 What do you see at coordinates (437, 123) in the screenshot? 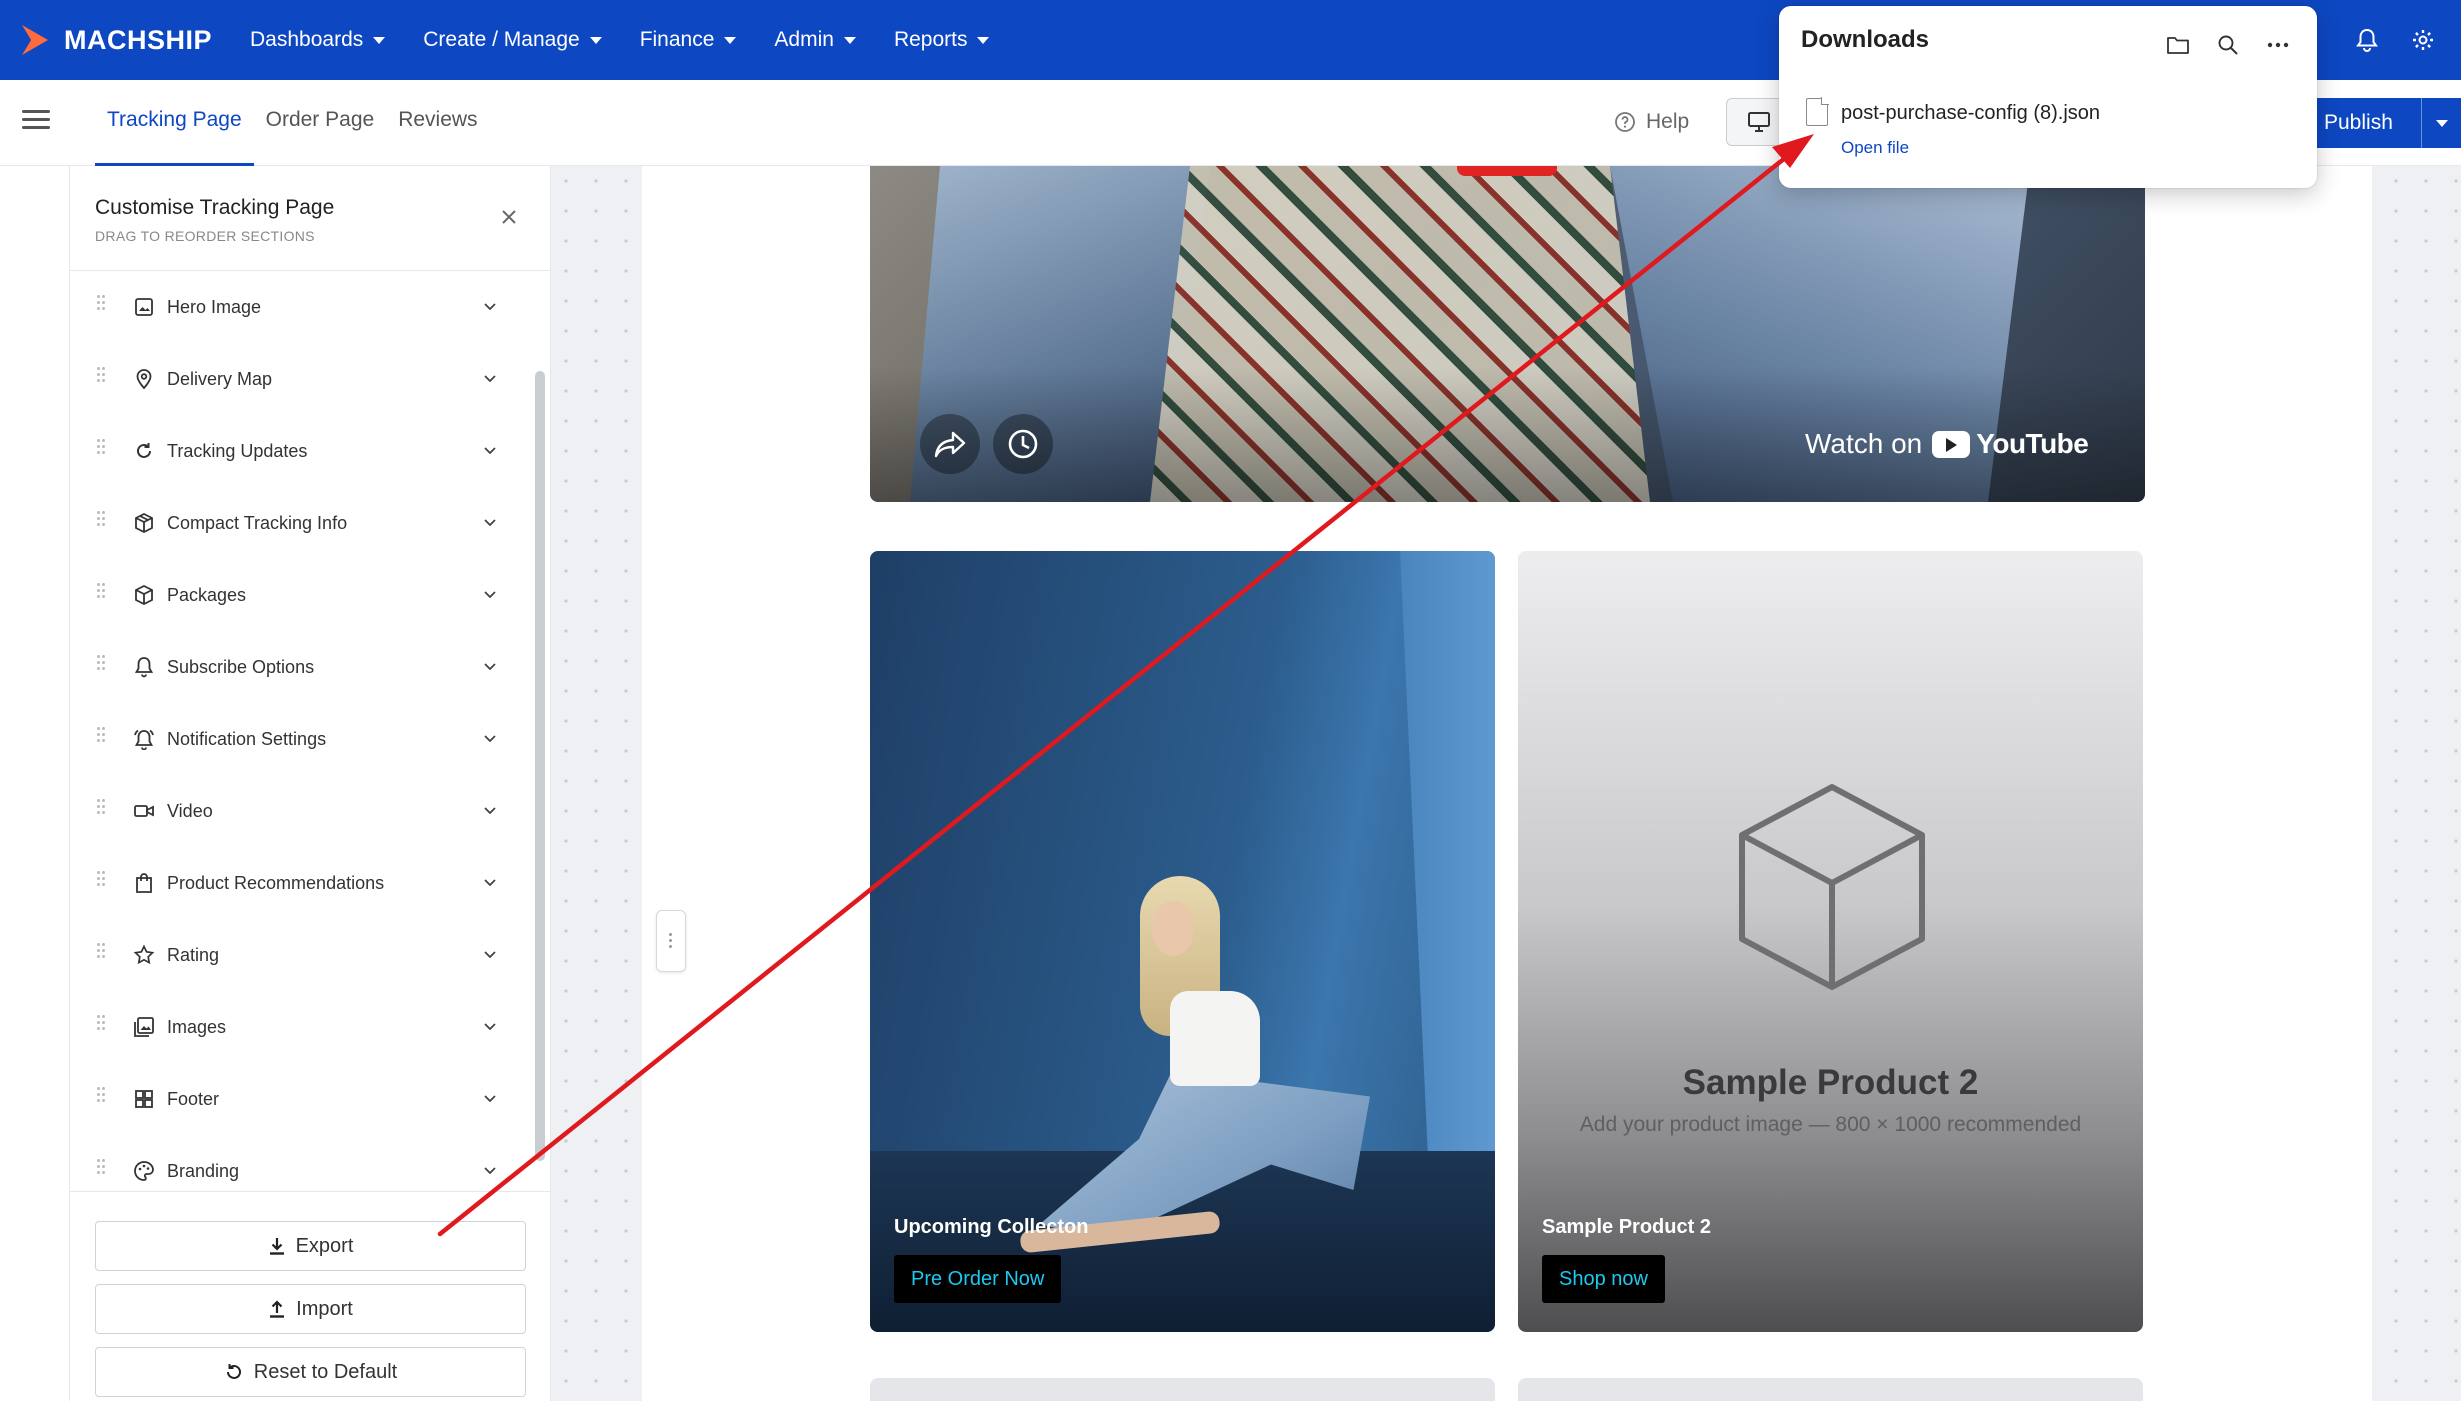
I see `tab-reviews: Reviews` at bounding box center [437, 123].